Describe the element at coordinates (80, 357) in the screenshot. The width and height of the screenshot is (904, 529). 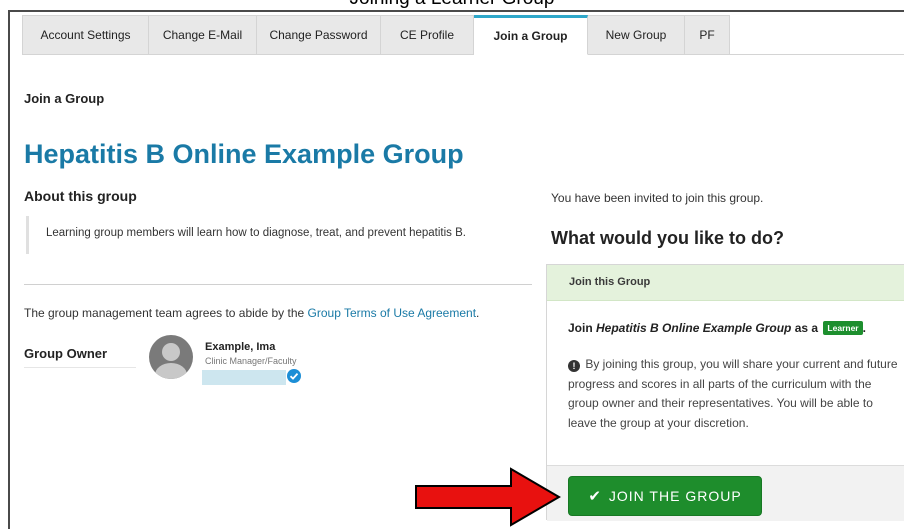
I see `group-owner-label: Group Owner` at that location.